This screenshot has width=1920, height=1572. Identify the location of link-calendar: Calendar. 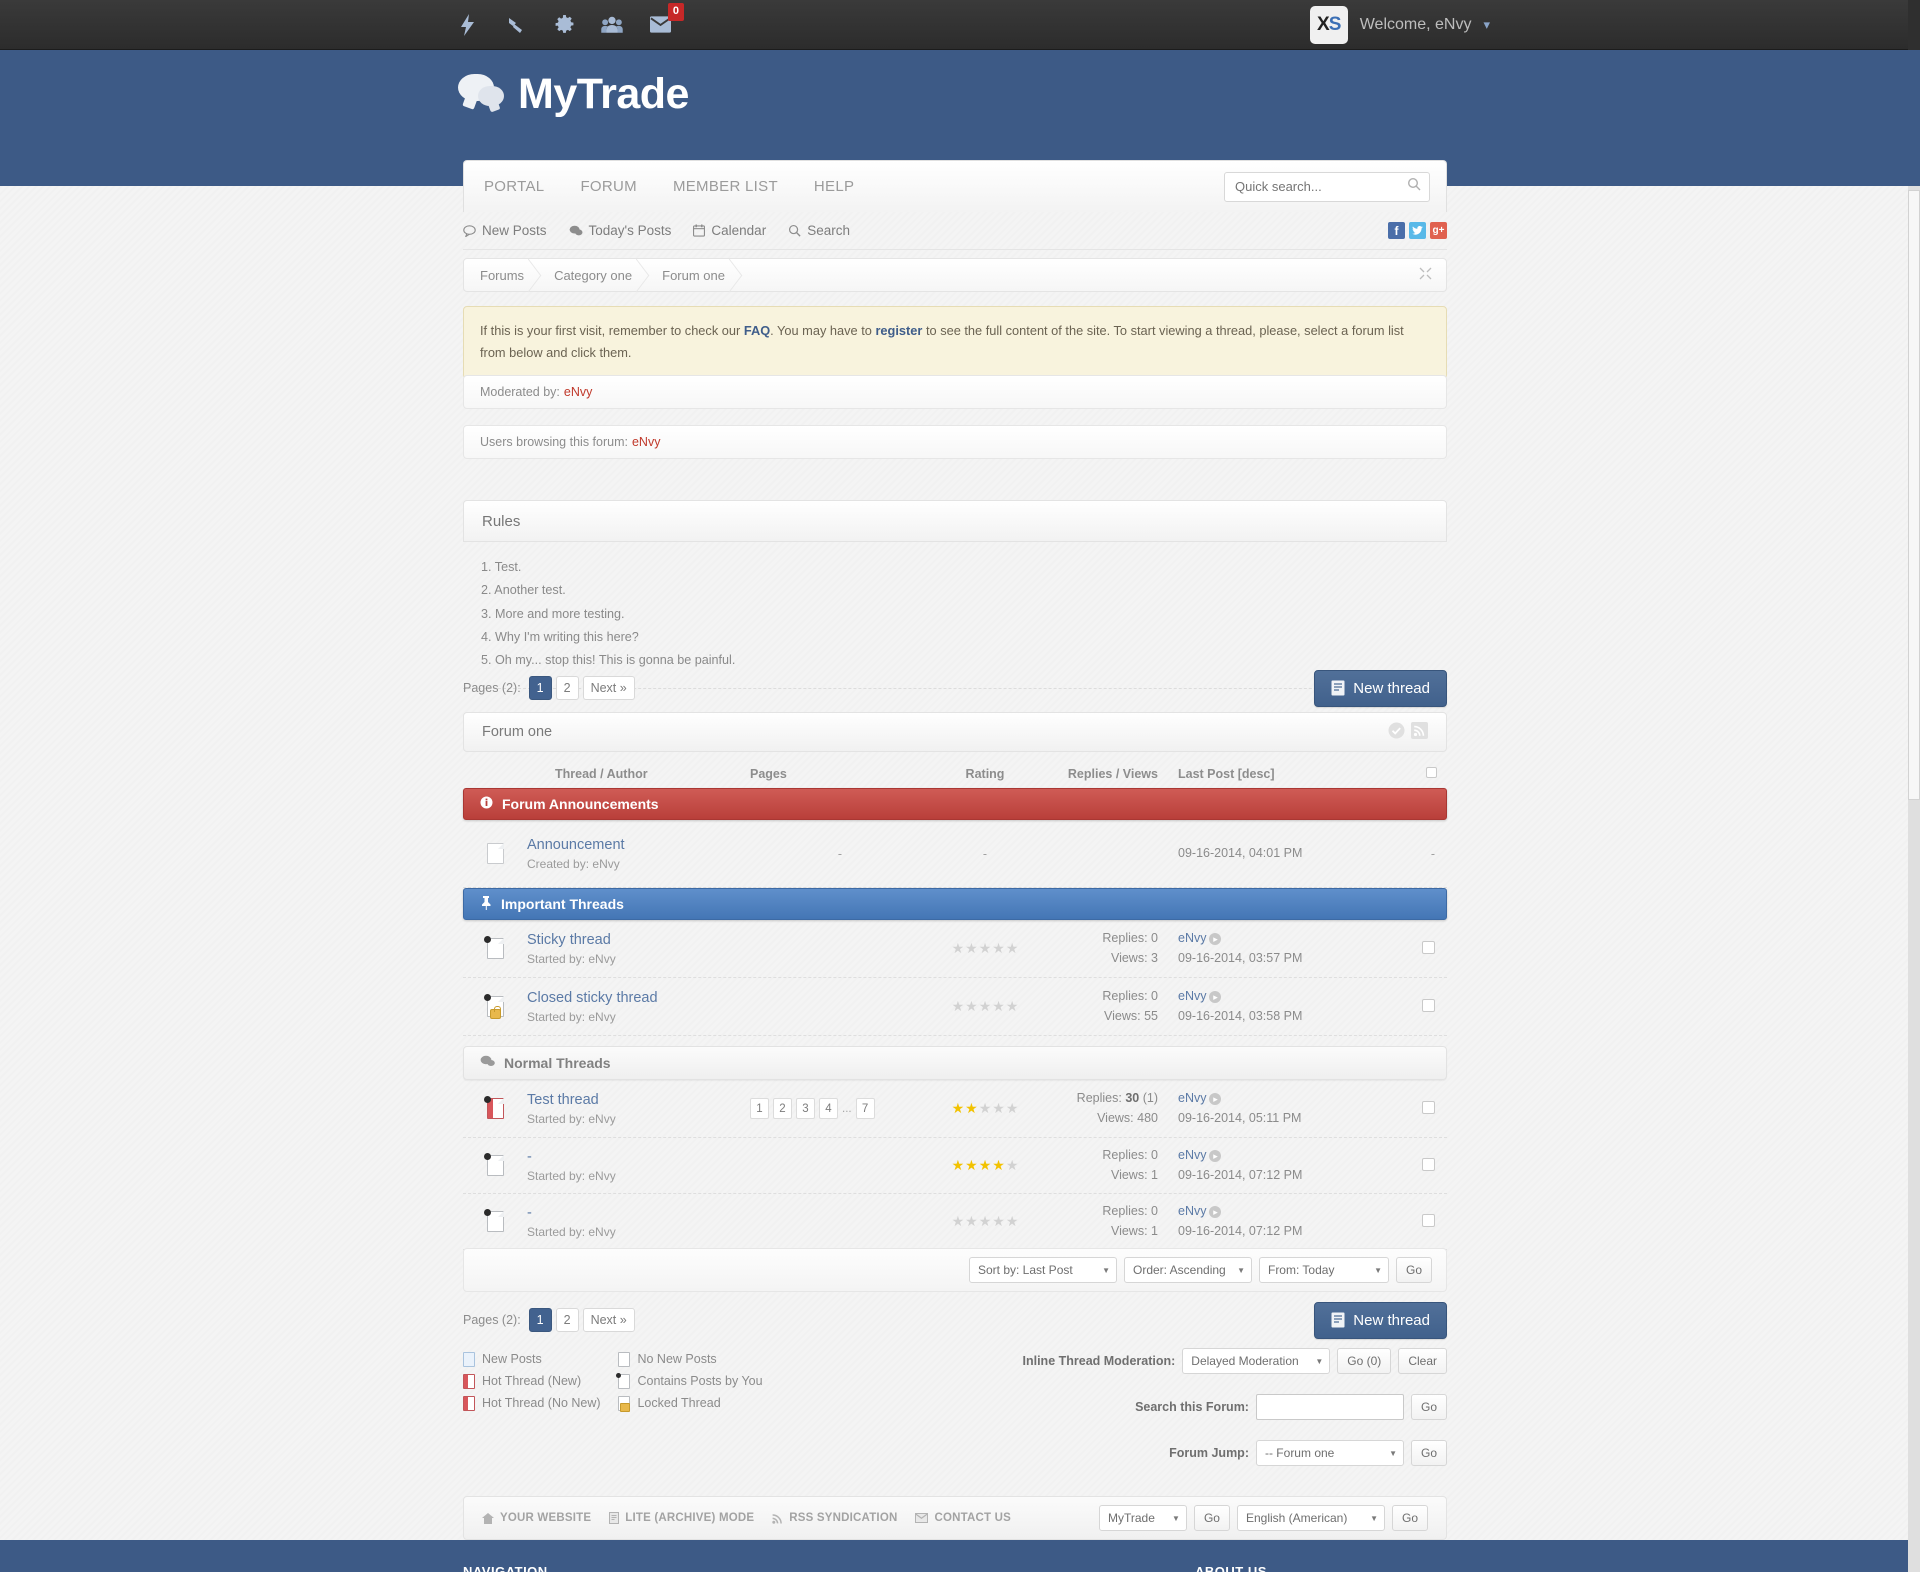
(729, 230).